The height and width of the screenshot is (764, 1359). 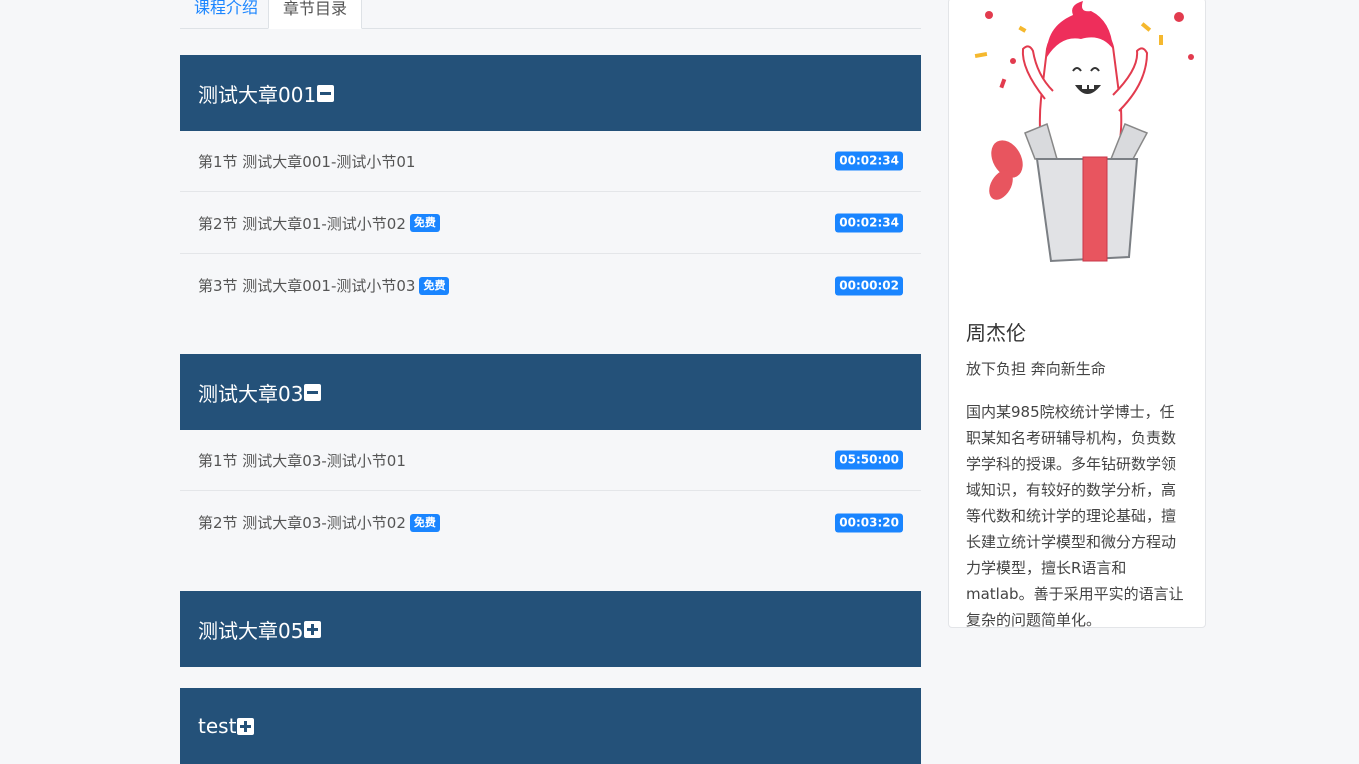 What do you see at coordinates (217, 726) in the screenshot?
I see `chapter-title: test` at bounding box center [217, 726].